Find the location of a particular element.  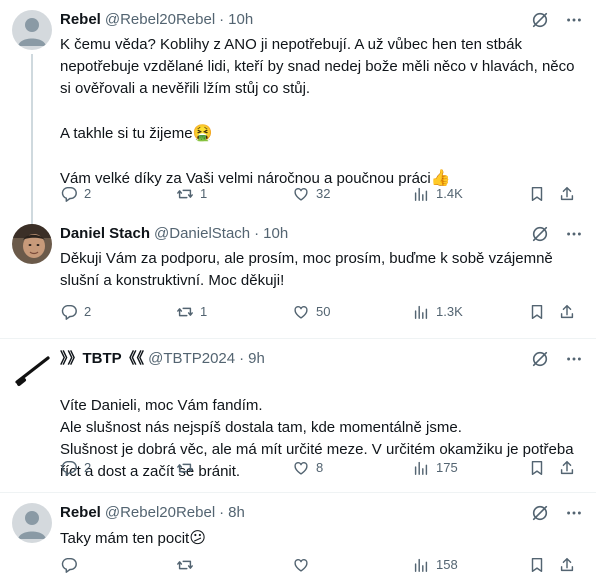

like-button is located at coordinates (304, 565).